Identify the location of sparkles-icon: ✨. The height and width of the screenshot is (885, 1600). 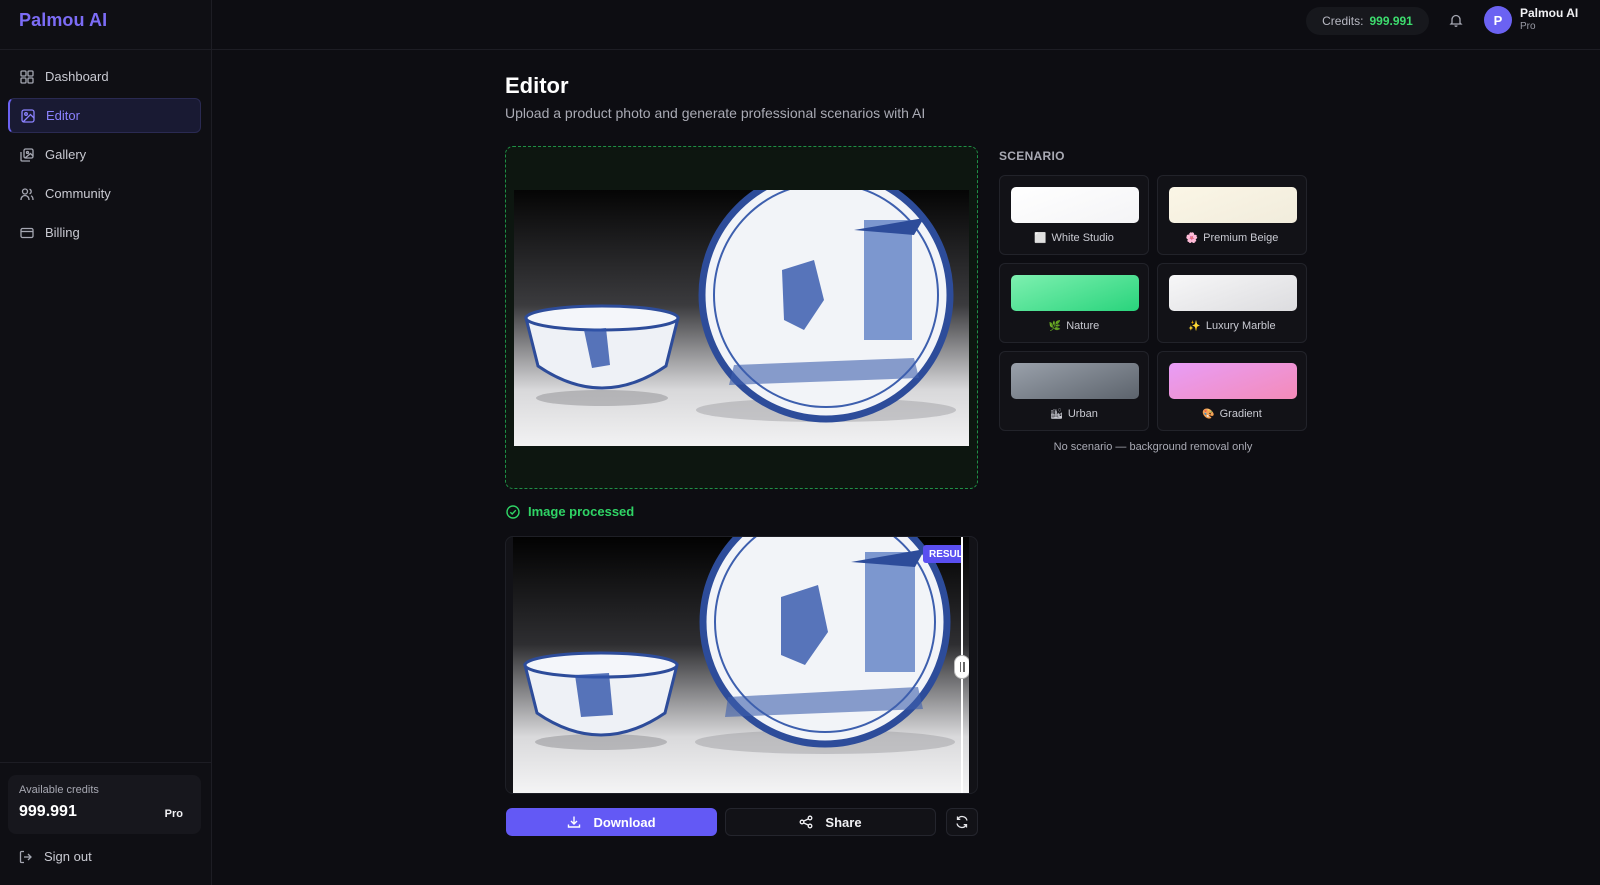
(1194, 326).